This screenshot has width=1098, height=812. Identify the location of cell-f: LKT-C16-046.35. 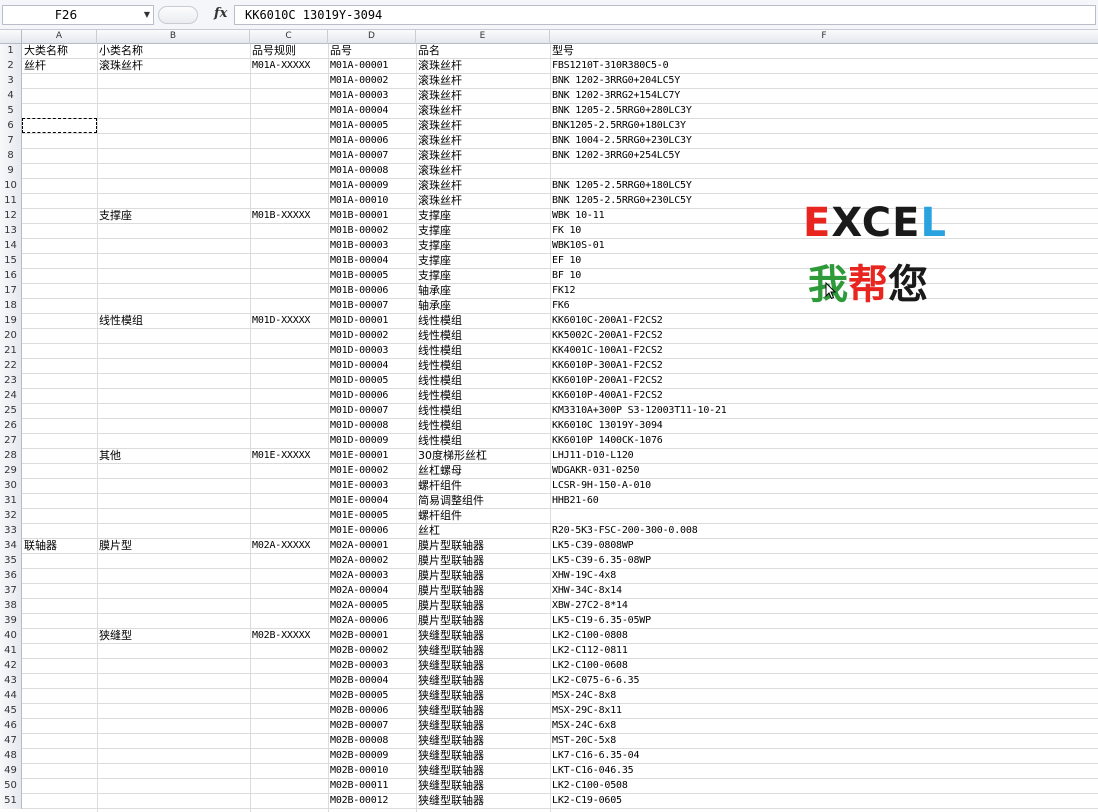
(824, 771).